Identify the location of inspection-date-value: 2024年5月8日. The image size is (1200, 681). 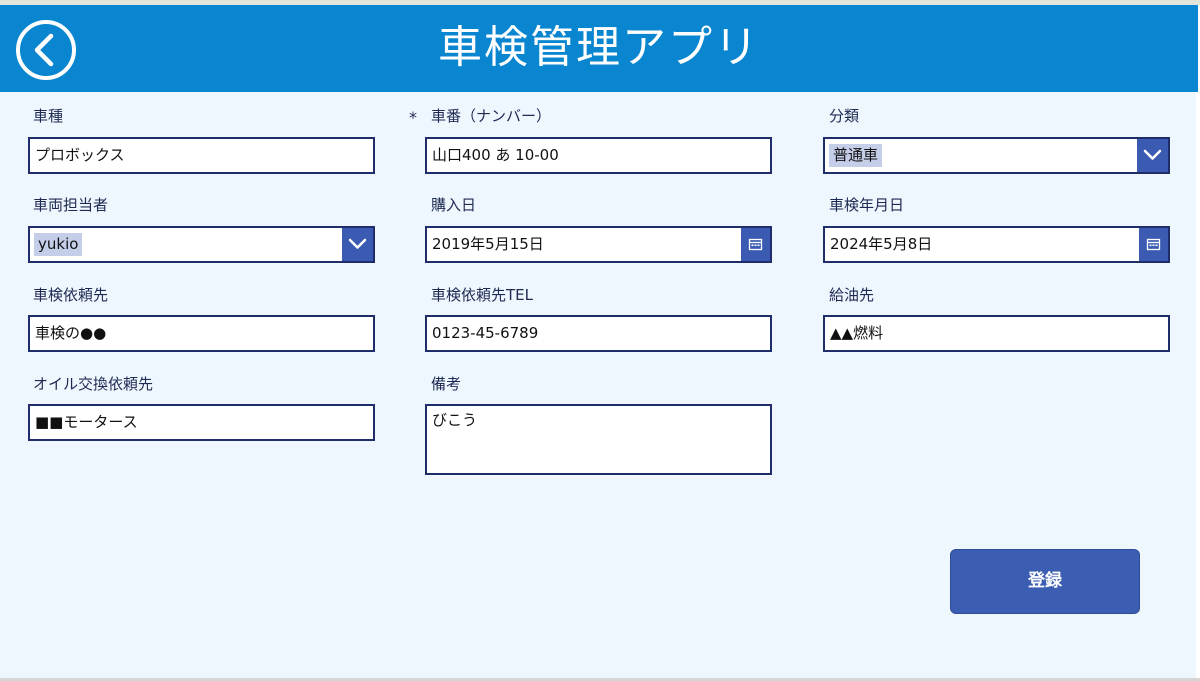
(881, 244).